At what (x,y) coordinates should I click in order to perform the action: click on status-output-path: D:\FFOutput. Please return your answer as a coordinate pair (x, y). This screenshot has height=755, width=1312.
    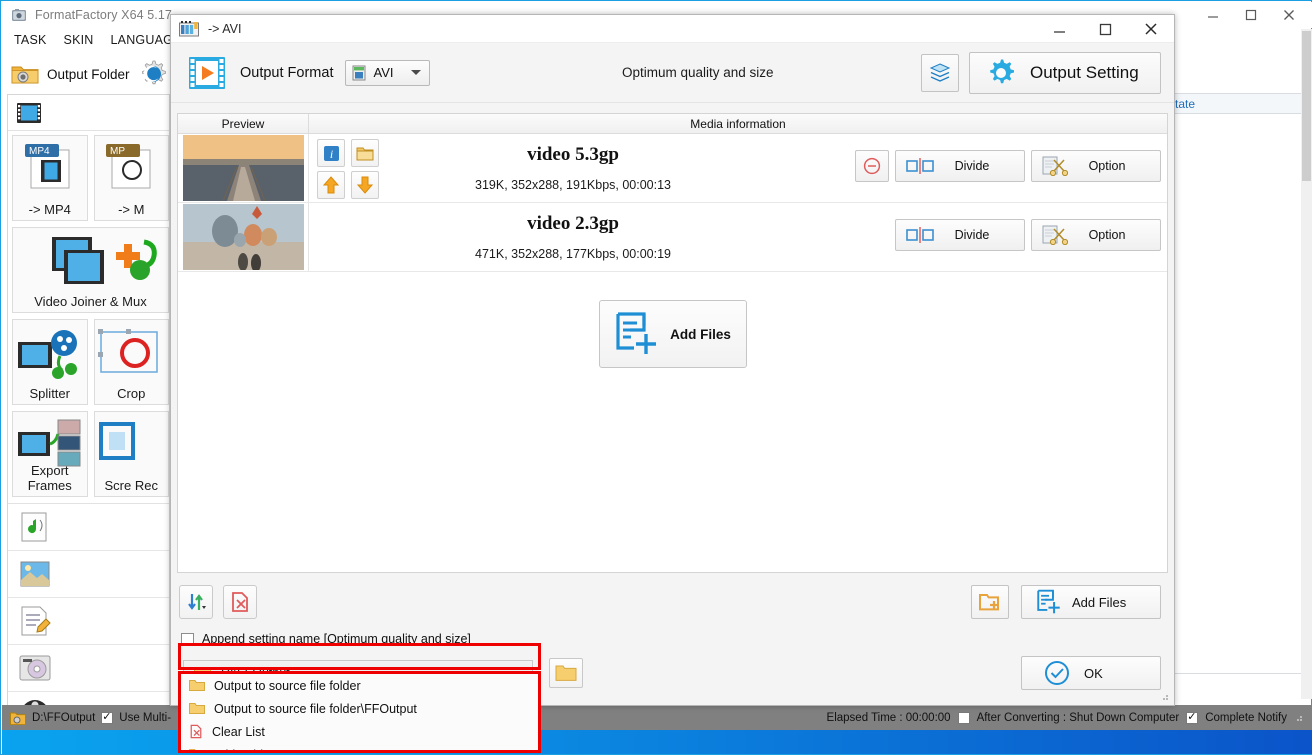
    Looking at the image, I should click on (64, 717).